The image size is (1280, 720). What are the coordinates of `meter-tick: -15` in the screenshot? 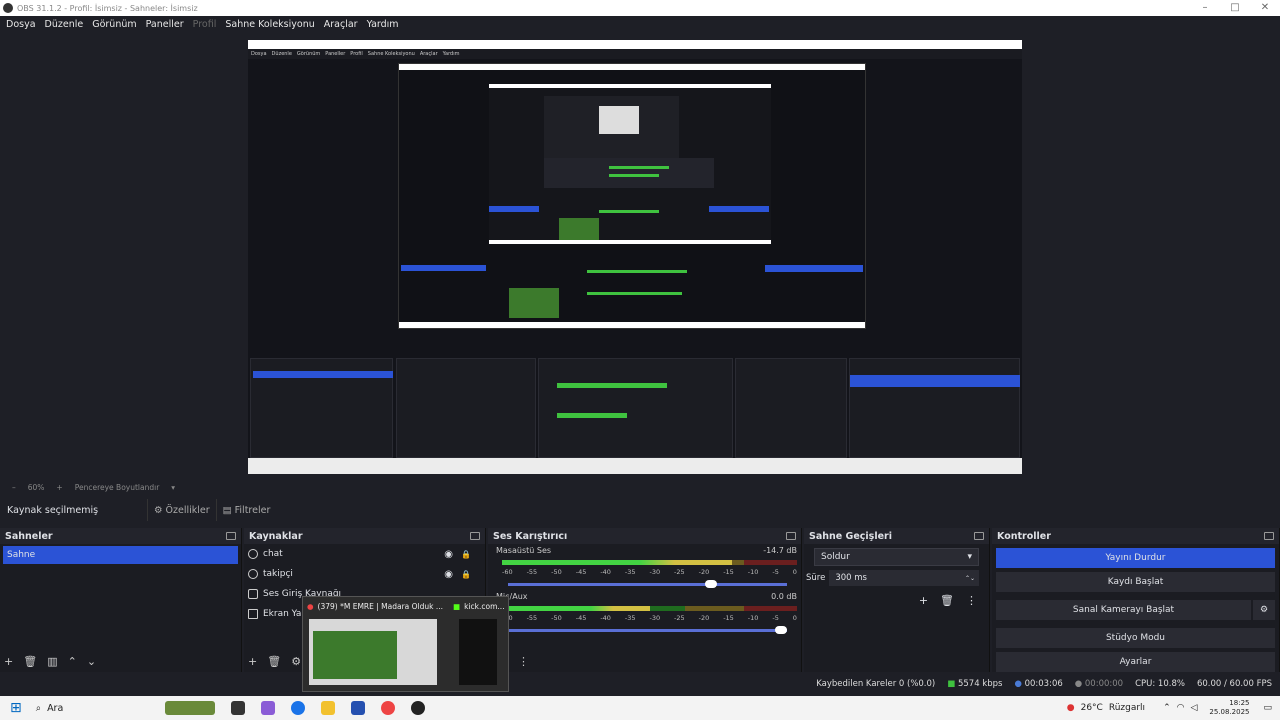 It's located at (728, 572).